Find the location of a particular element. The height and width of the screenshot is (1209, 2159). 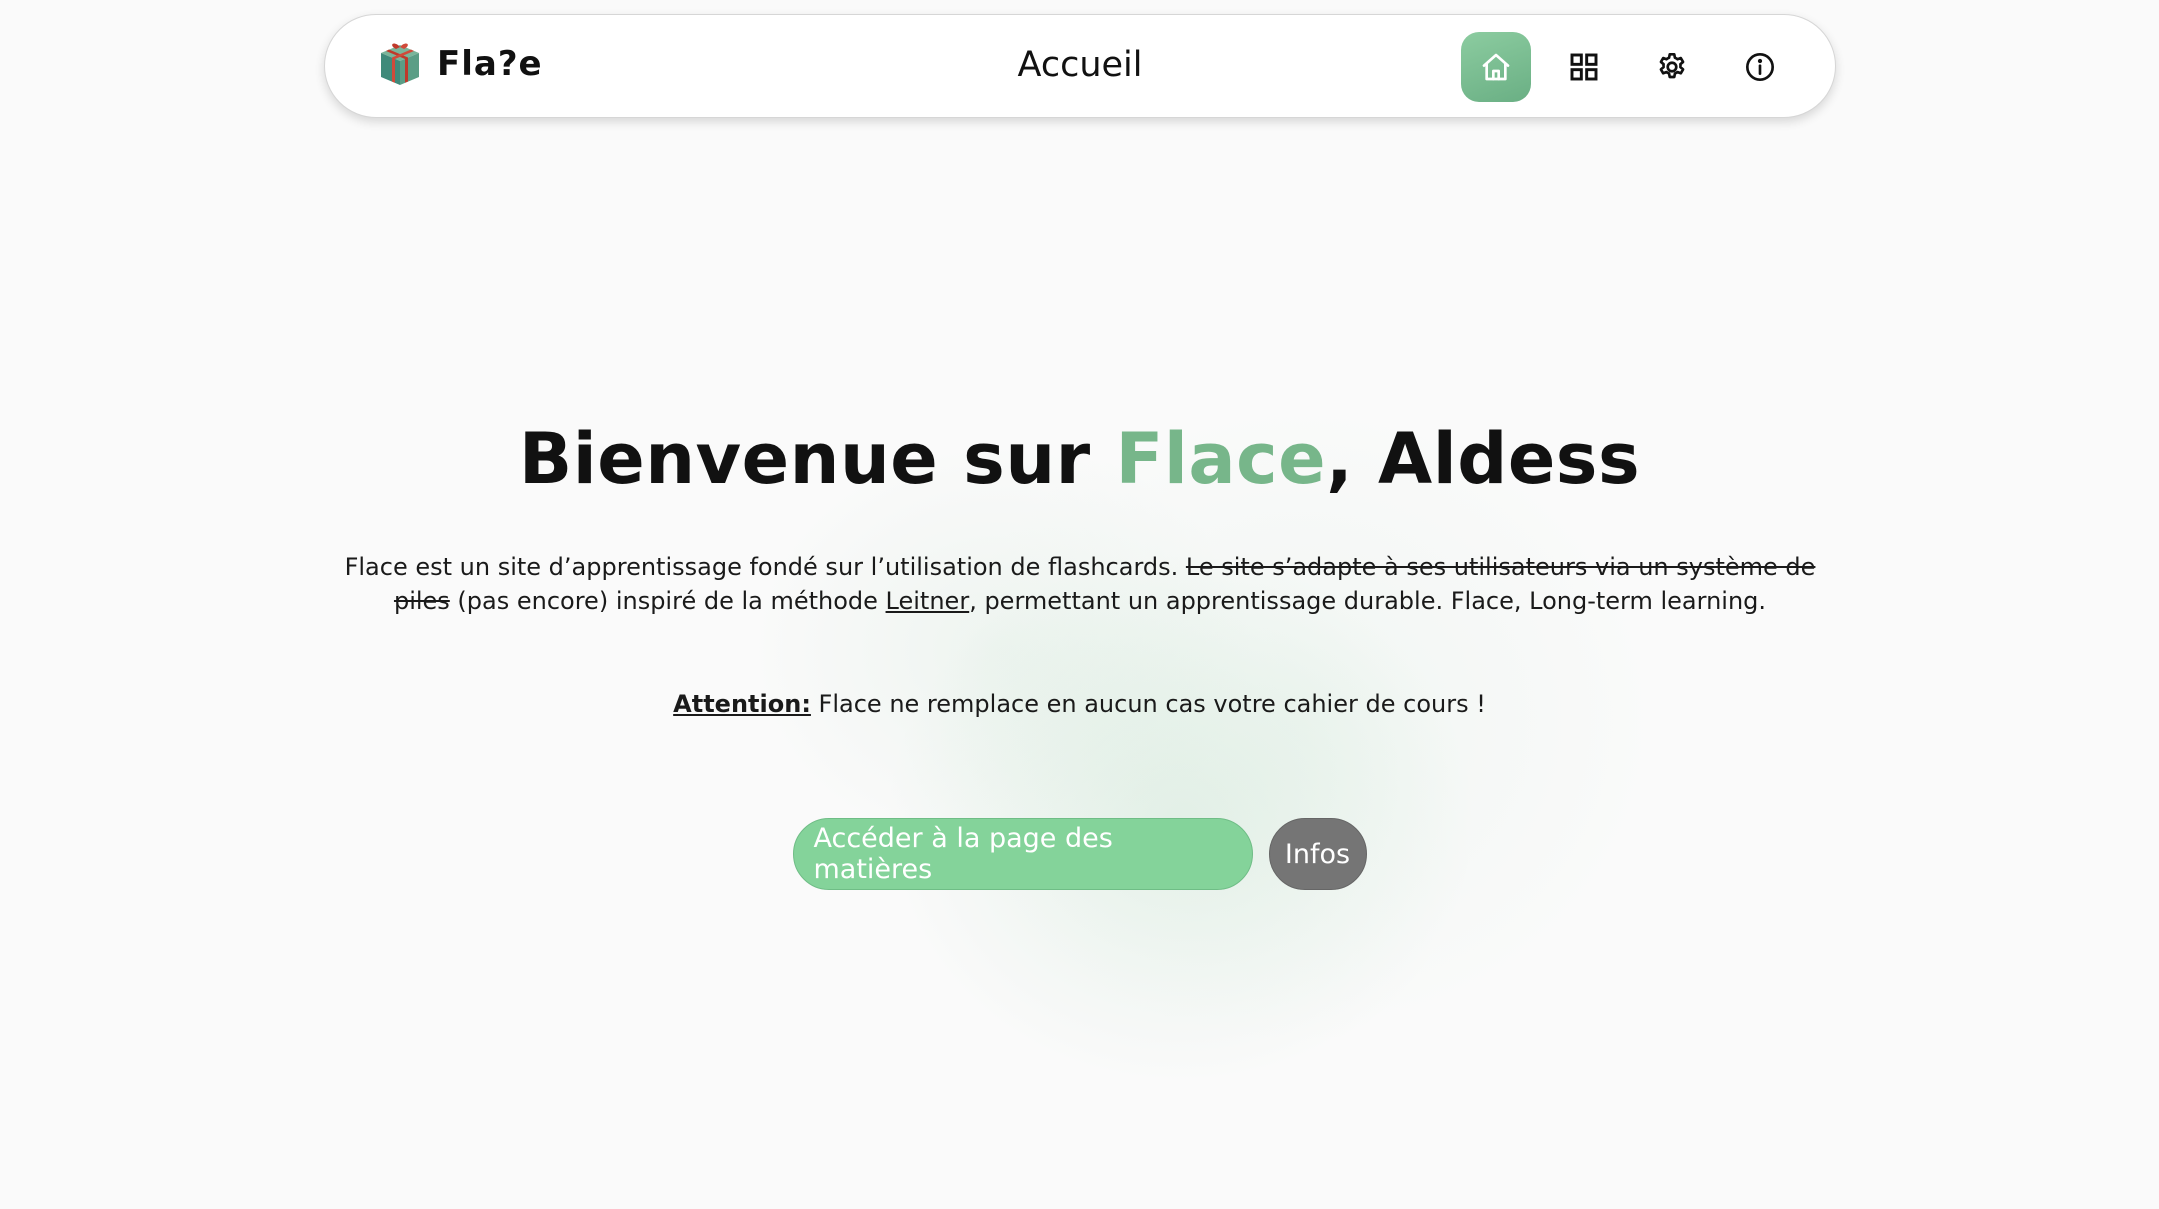

leitner-link: Leitner is located at coordinates (928, 601).